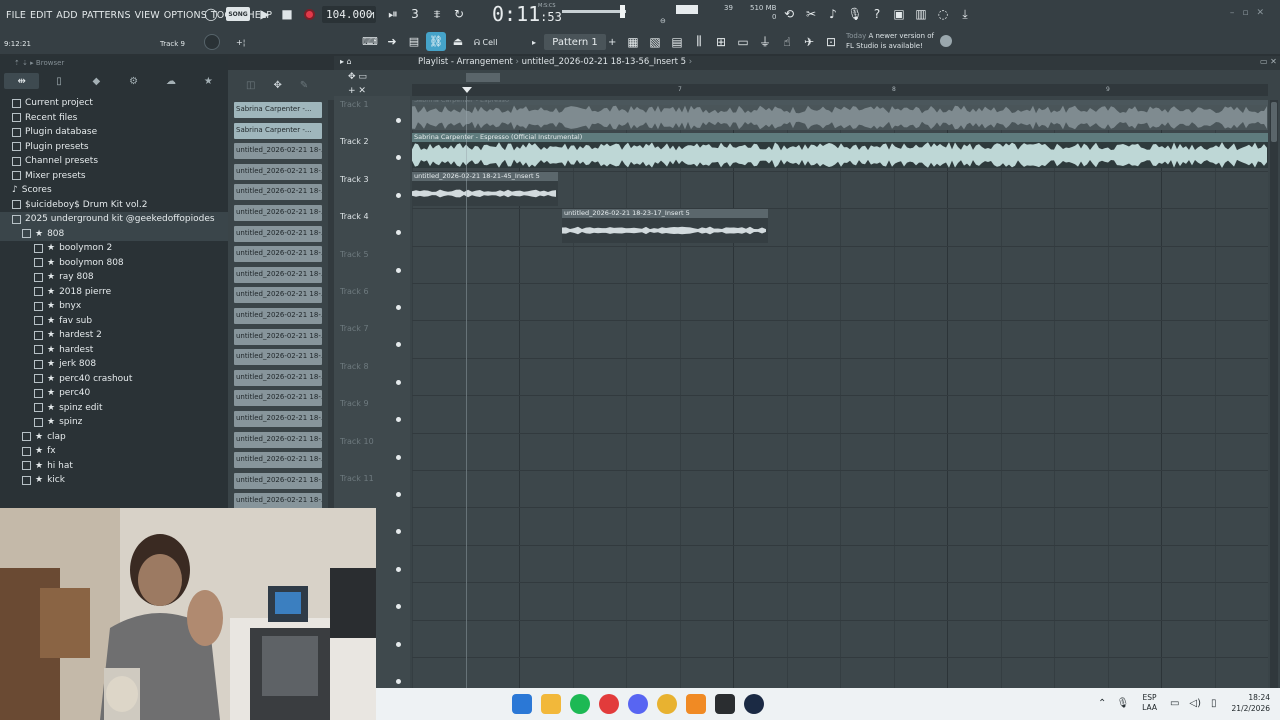  I want to click on picker-move-icon: ✥, so click(277, 85).